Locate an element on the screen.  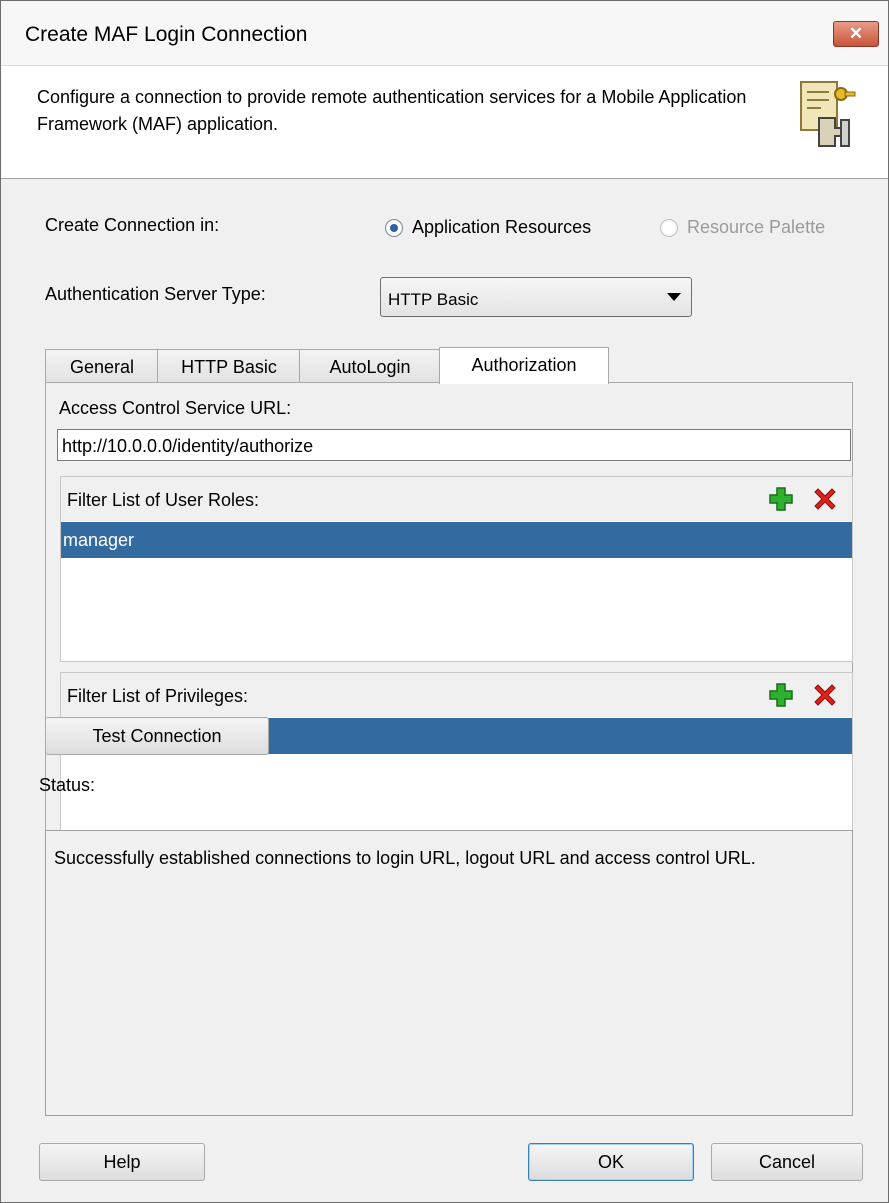
radio-unselected-icon is located at coordinates (669, 227).